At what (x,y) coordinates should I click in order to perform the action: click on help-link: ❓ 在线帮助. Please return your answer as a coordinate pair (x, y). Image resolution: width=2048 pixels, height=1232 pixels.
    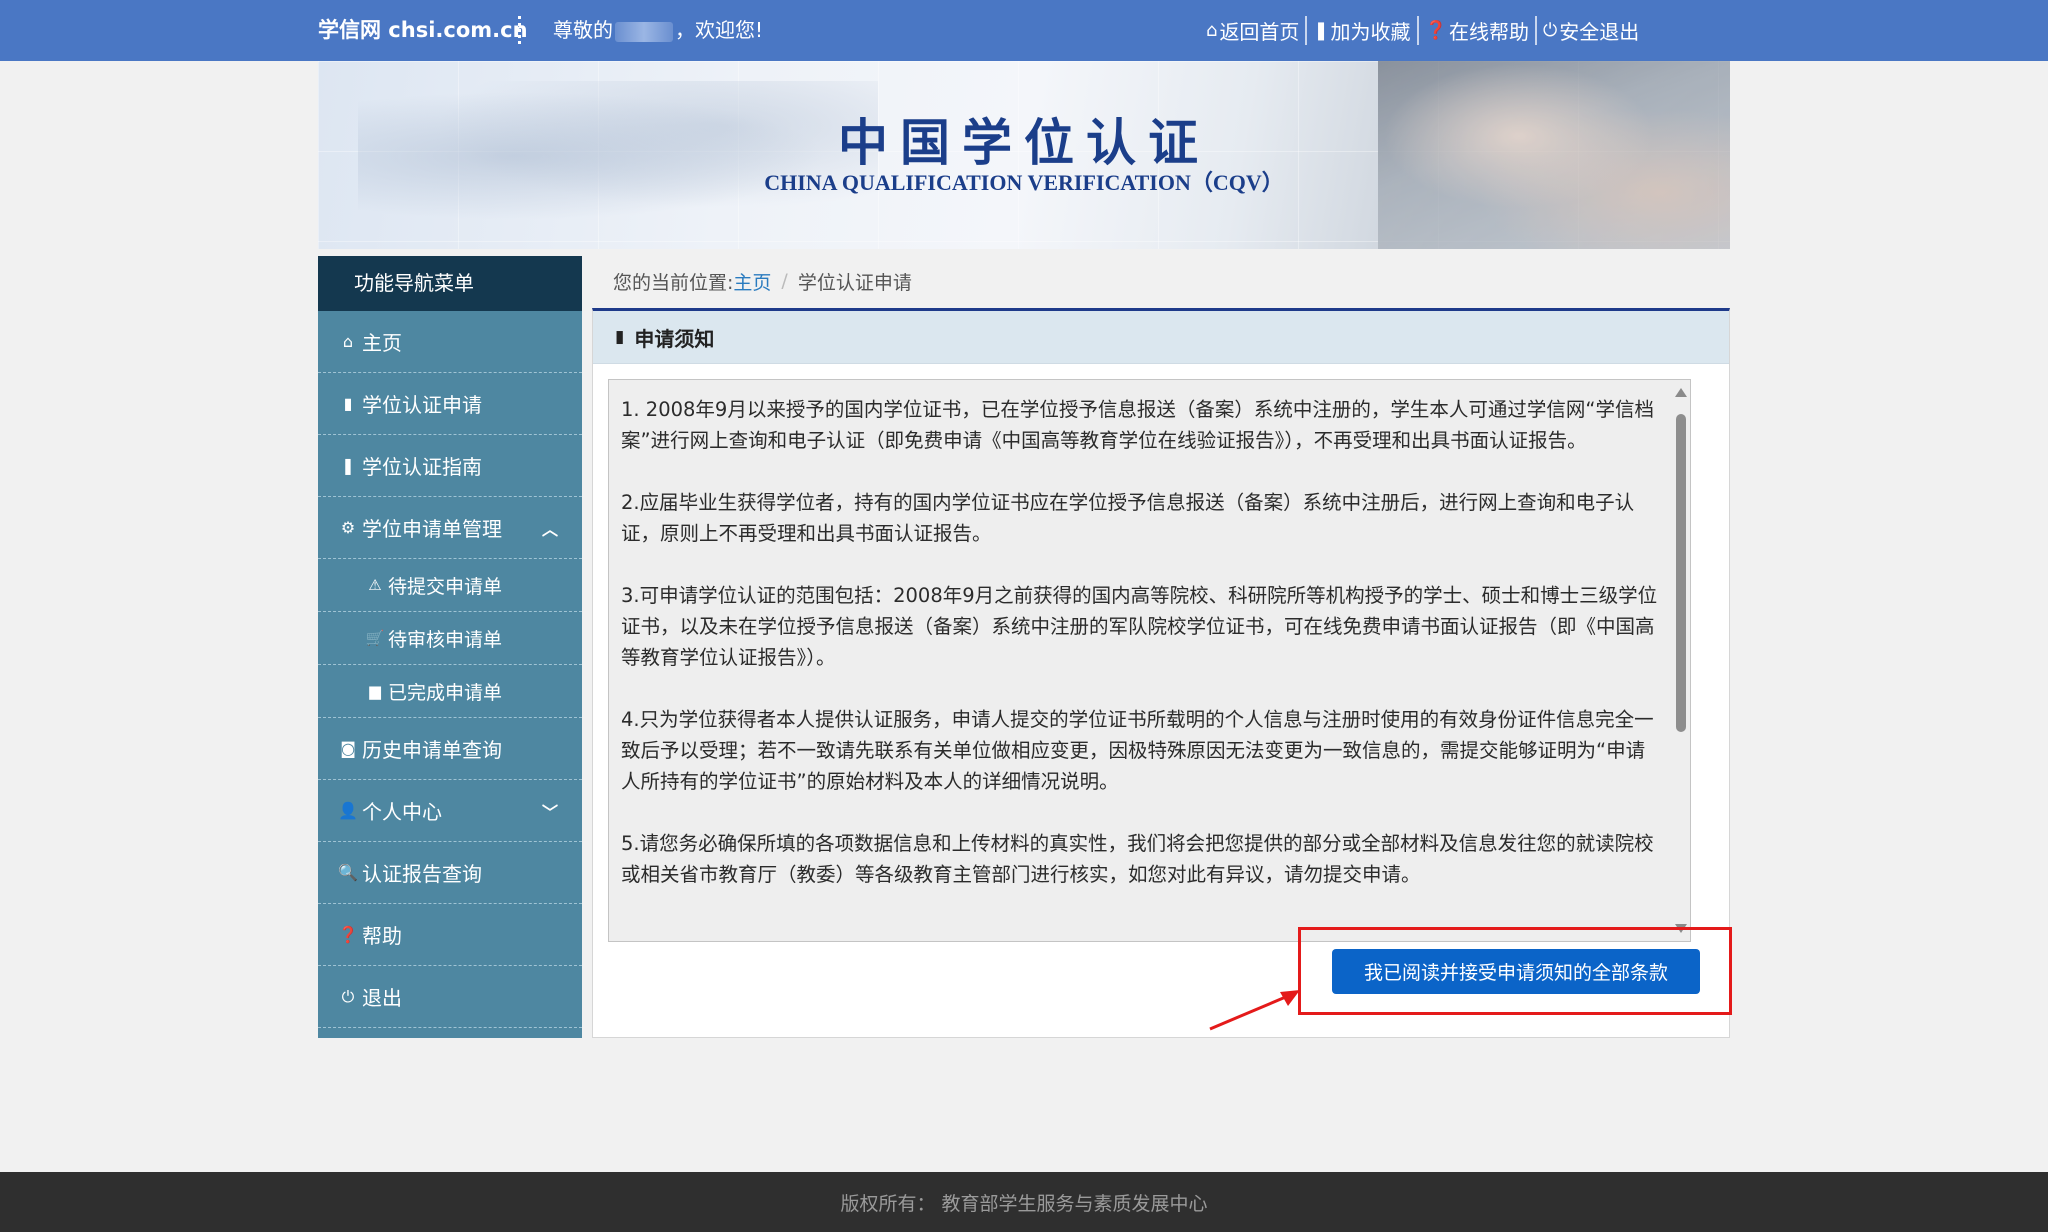
    Looking at the image, I should click on (1475, 30).